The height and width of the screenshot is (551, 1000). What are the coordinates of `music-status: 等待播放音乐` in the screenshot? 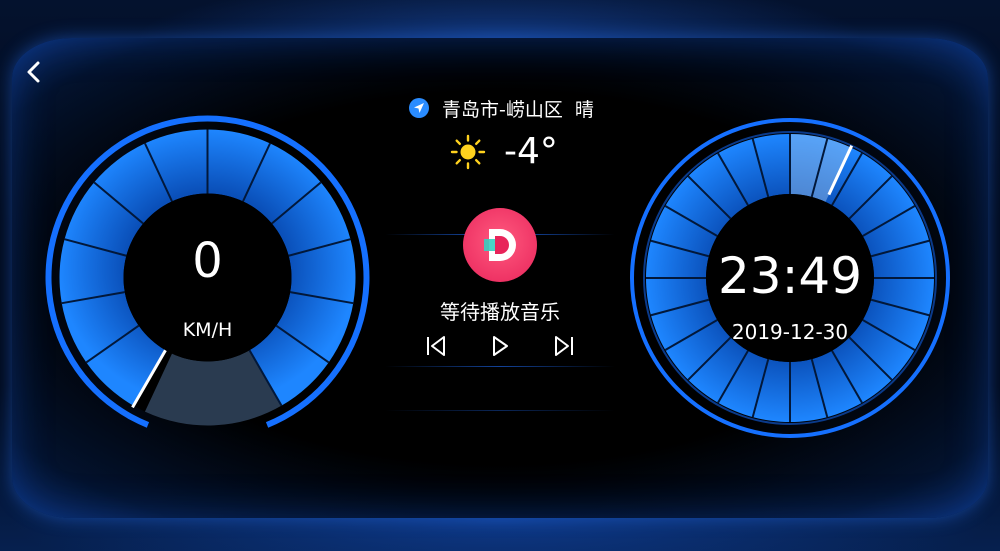 It's located at (500, 312).